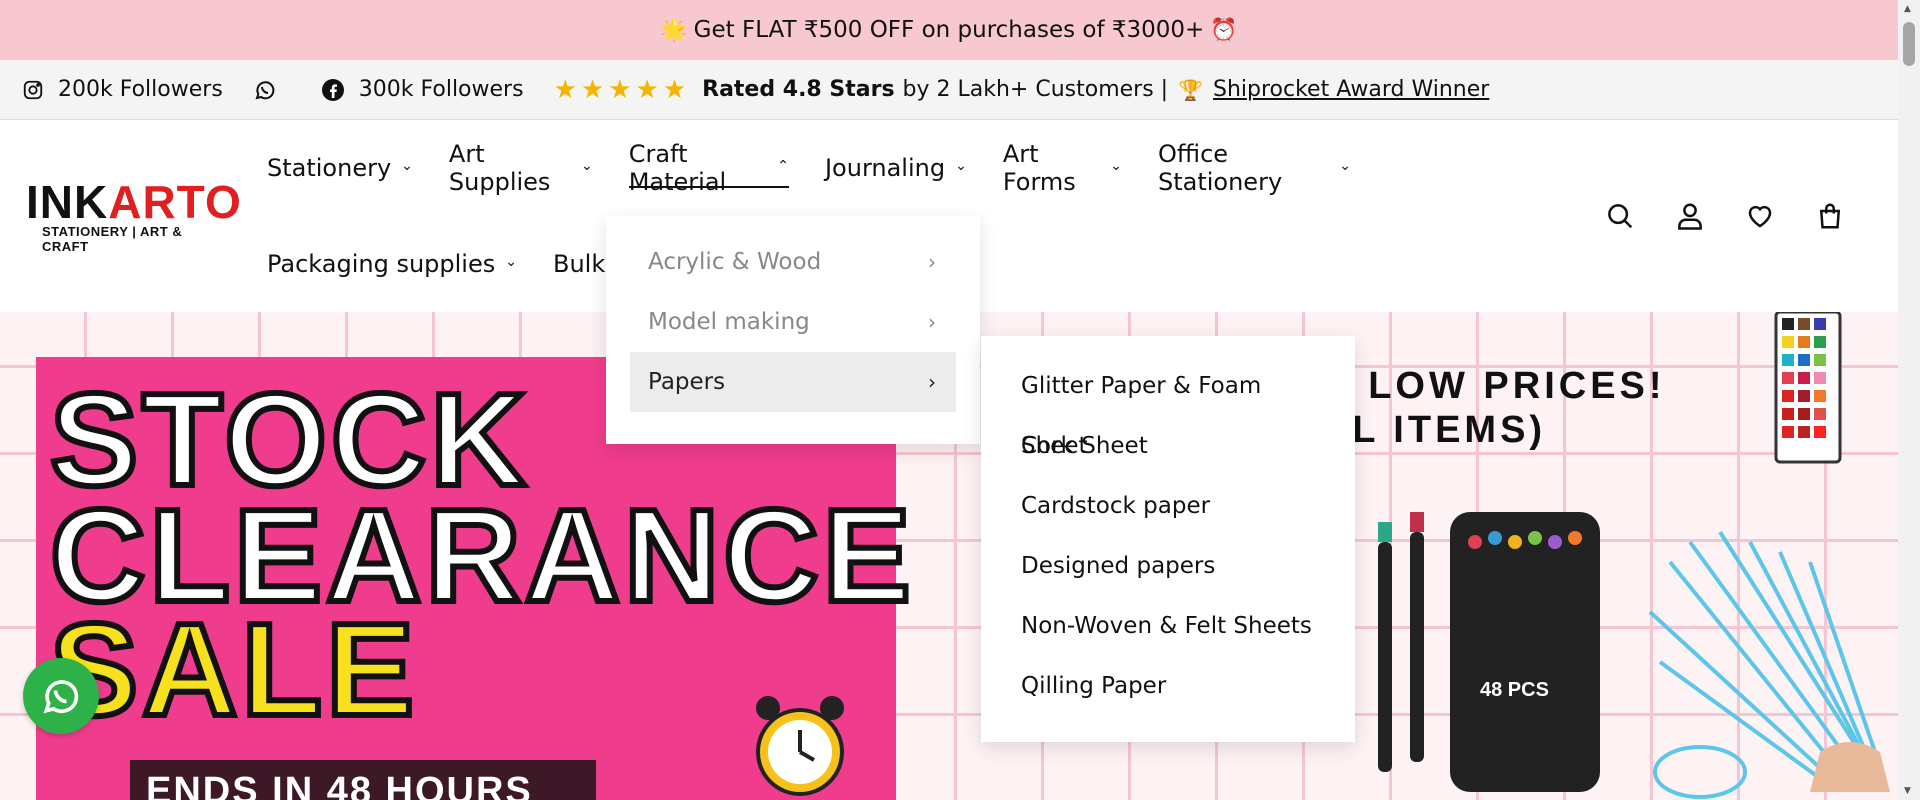 This screenshot has height=800, width=1920. What do you see at coordinates (233, 669) in the screenshot?
I see `banner-line-3: SALE` at bounding box center [233, 669].